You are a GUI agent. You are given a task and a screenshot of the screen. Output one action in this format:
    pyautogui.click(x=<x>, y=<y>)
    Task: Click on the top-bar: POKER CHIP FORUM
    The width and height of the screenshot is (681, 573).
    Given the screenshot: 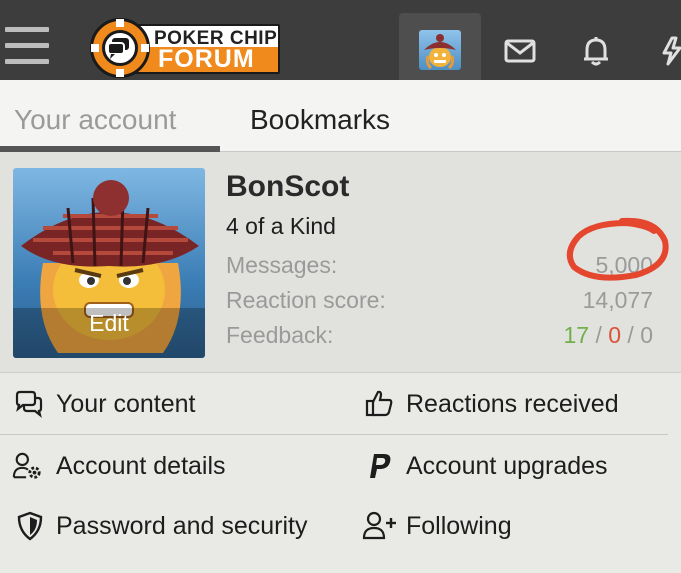 What is the action you would take?
    pyautogui.click(x=340, y=40)
    